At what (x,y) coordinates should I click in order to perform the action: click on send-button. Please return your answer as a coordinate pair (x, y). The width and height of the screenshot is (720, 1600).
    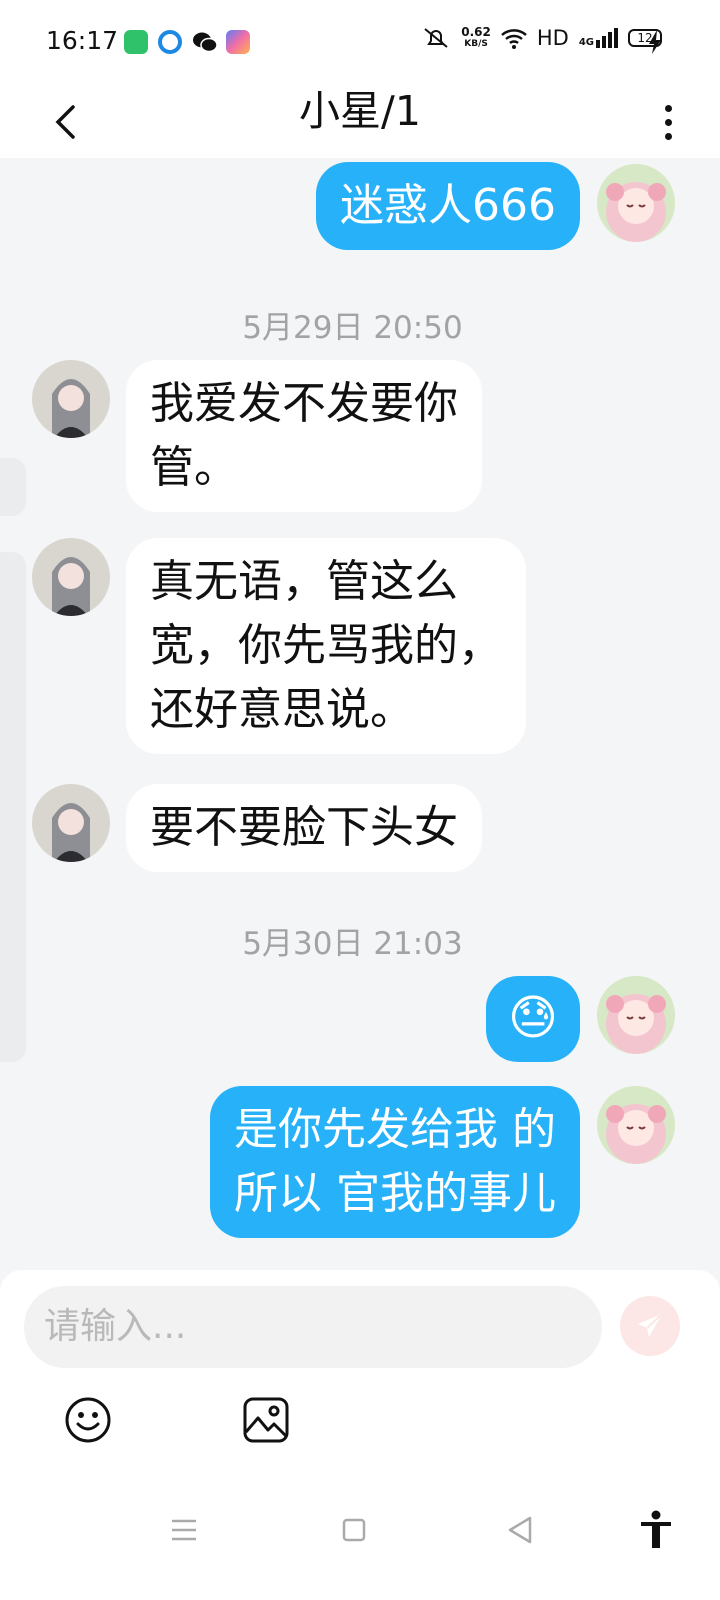
    Looking at the image, I should click on (650, 1326).